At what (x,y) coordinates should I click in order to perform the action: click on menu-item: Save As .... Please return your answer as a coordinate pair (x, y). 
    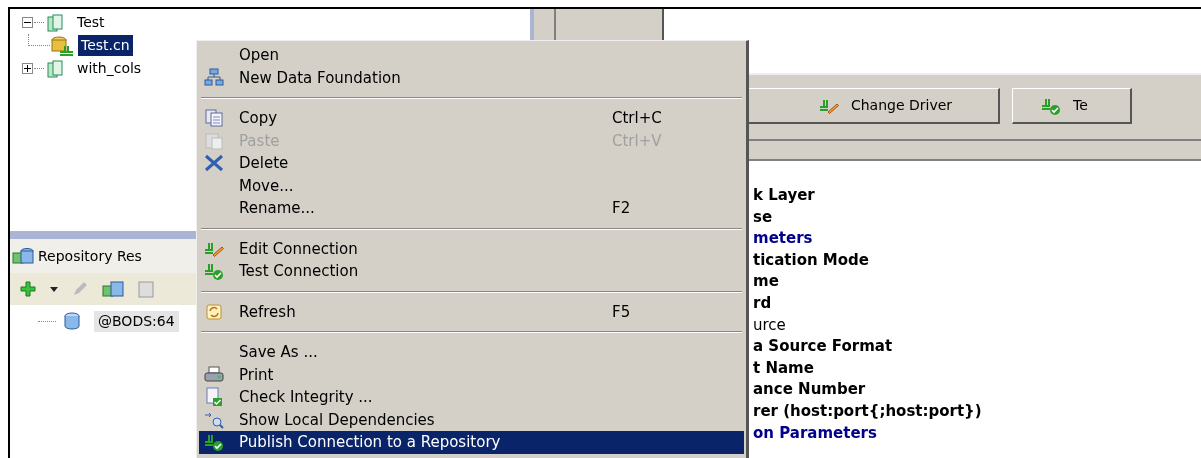
    Looking at the image, I should click on (471, 352).